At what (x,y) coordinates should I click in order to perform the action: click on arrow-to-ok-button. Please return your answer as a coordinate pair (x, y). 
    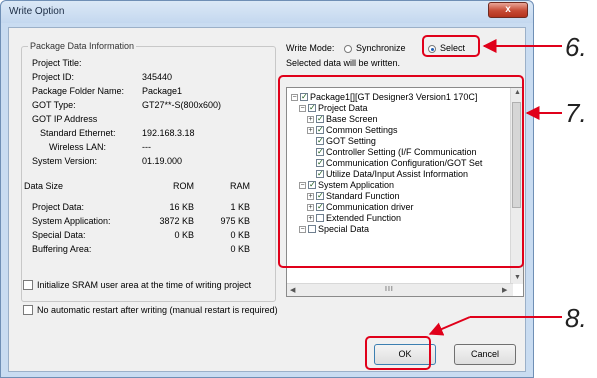
    Looking at the image, I should click on (449, 326).